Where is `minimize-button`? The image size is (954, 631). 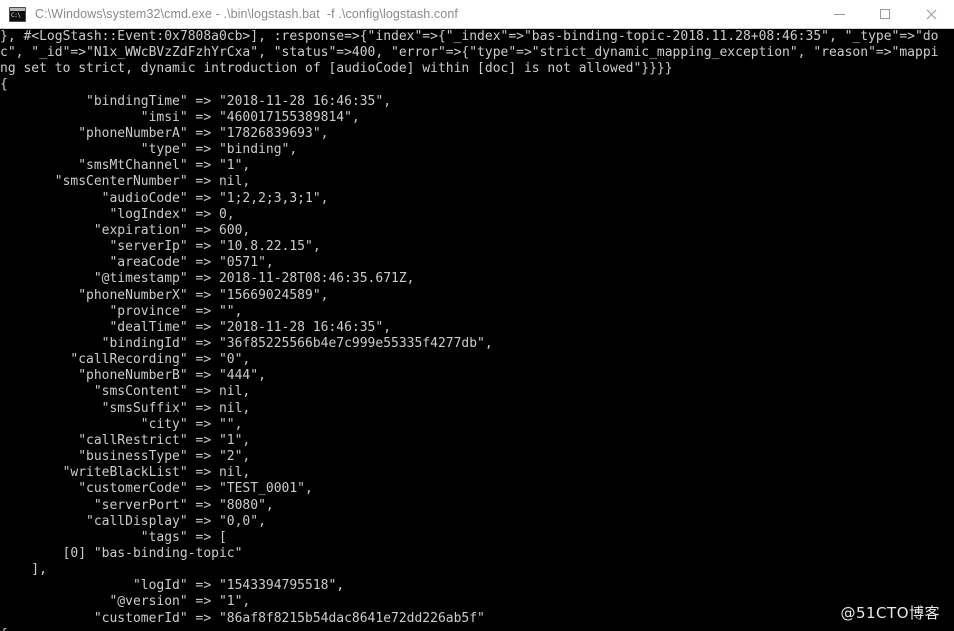
minimize-button is located at coordinates (839, 14).